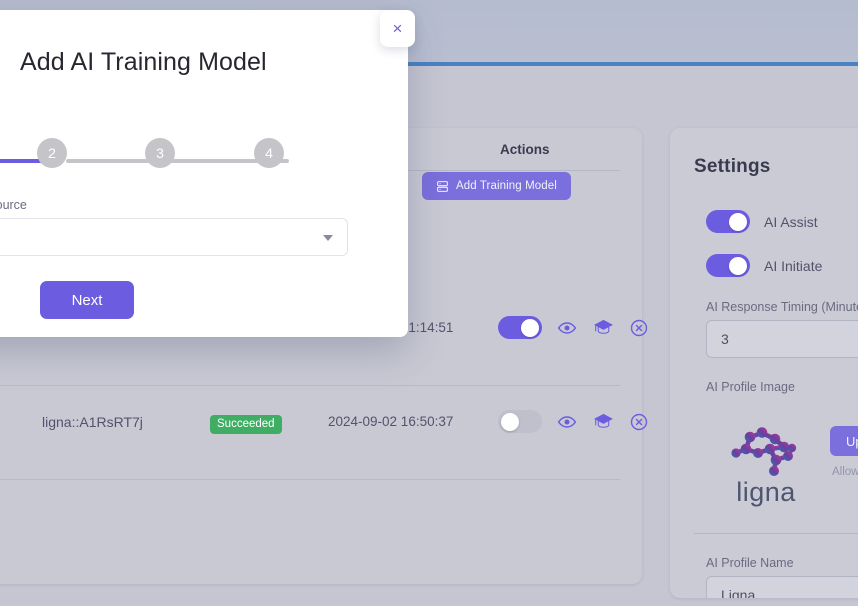 Image resolution: width=858 pixels, height=606 pixels. Describe the element at coordinates (844, 441) in the screenshot. I see `upload-image-button: Upload` at that location.